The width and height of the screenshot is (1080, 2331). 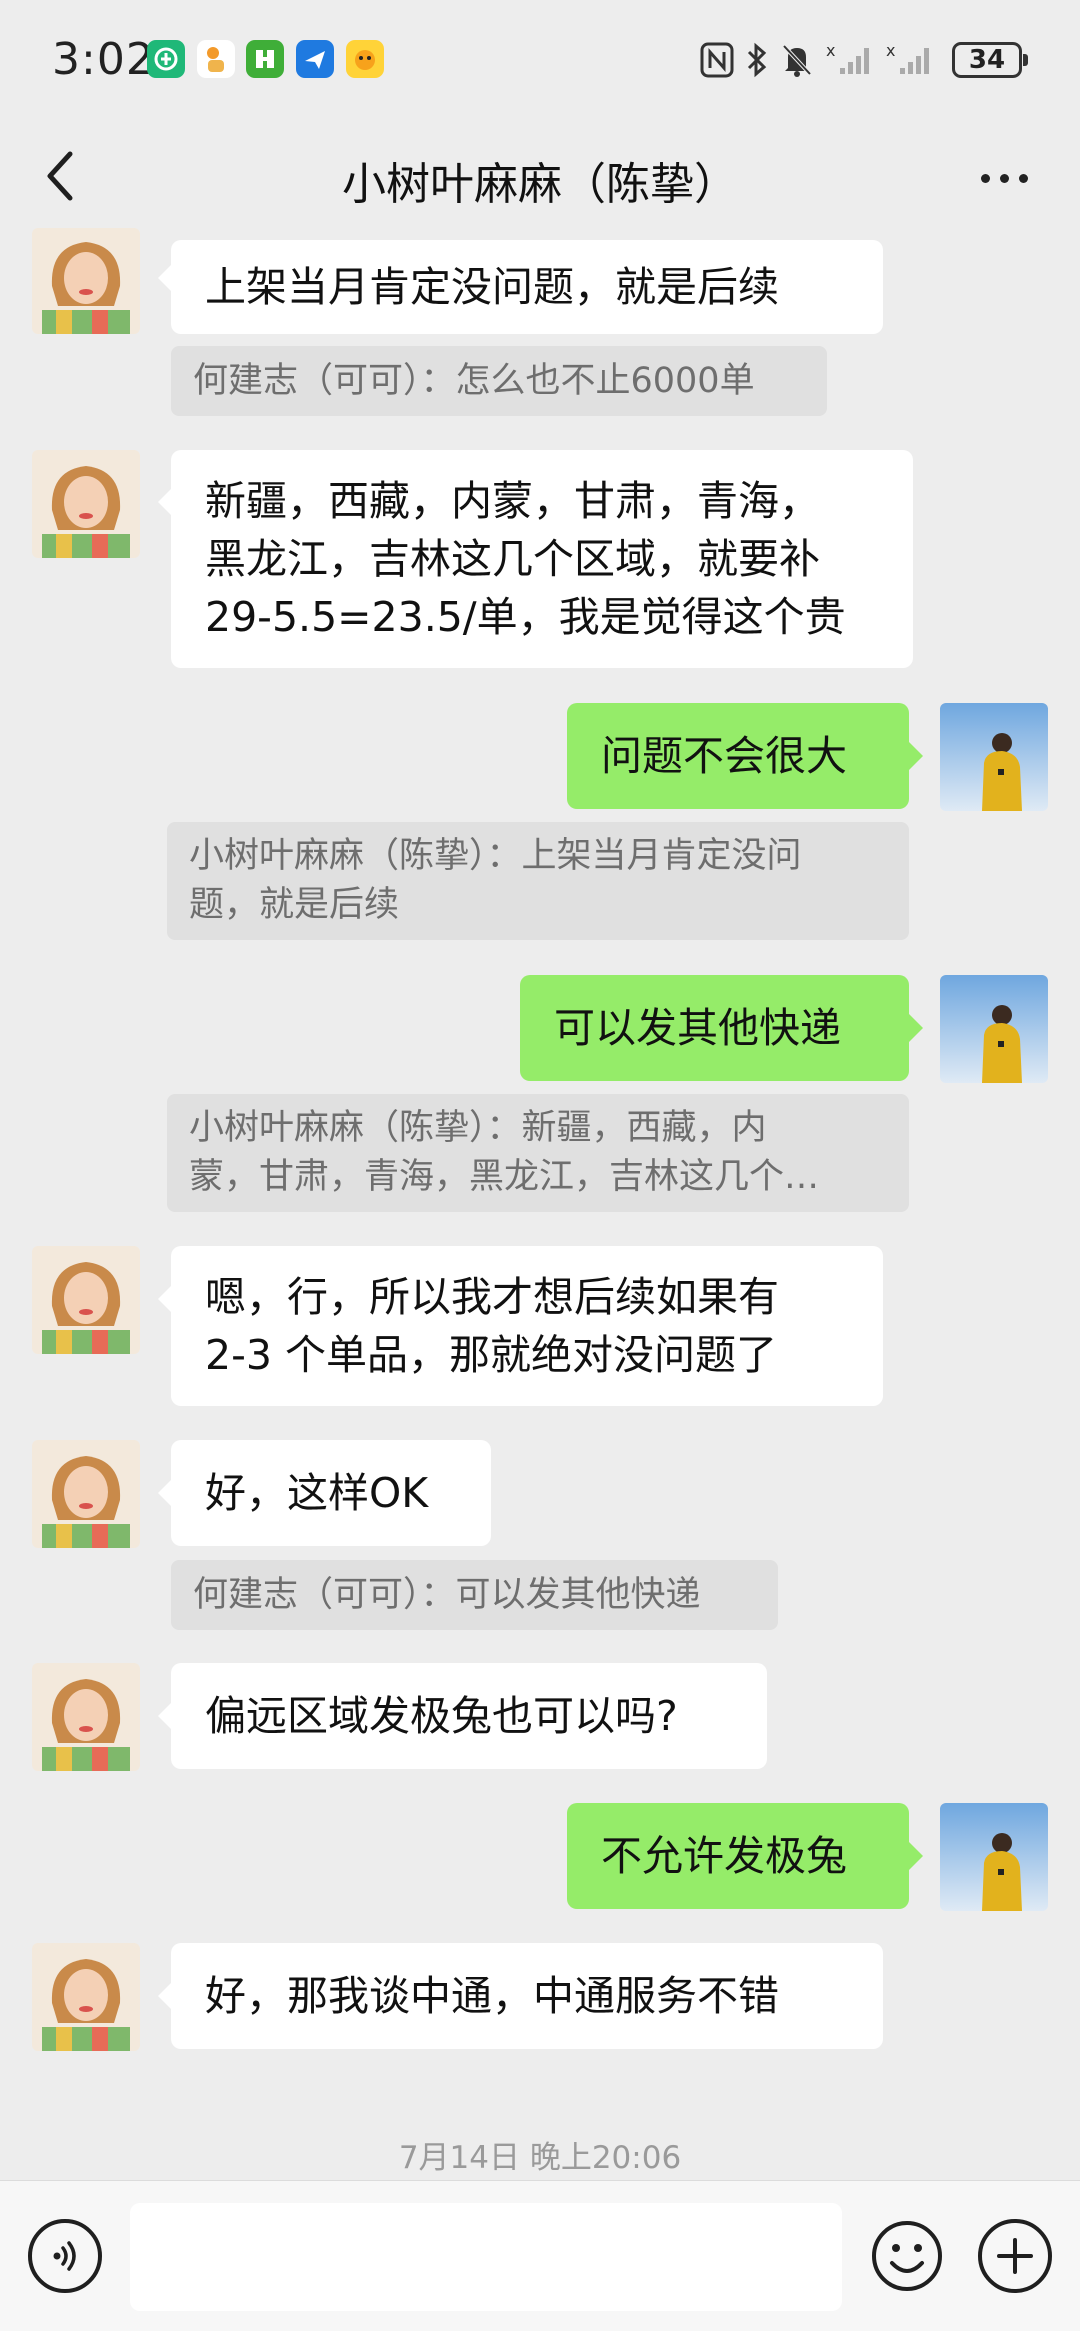 I want to click on app-icon-green, so click(x=166, y=59).